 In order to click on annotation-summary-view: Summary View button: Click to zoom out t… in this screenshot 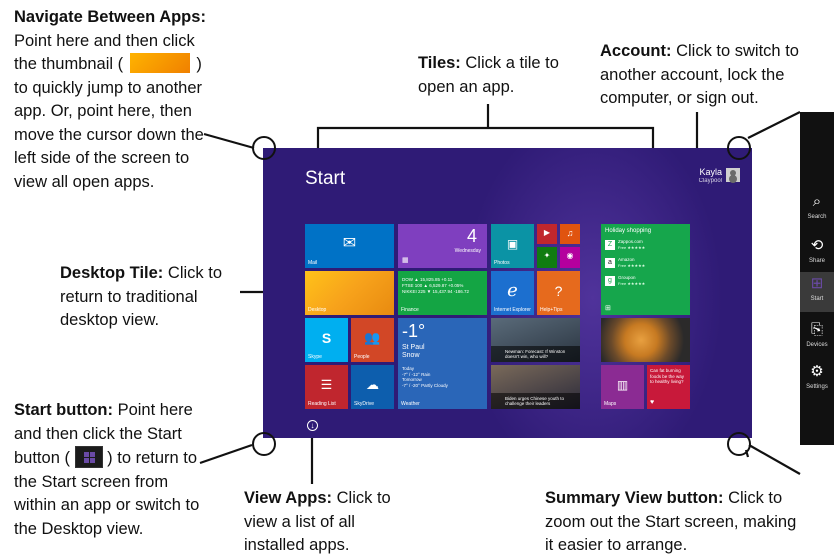, I will do `click(675, 522)`.